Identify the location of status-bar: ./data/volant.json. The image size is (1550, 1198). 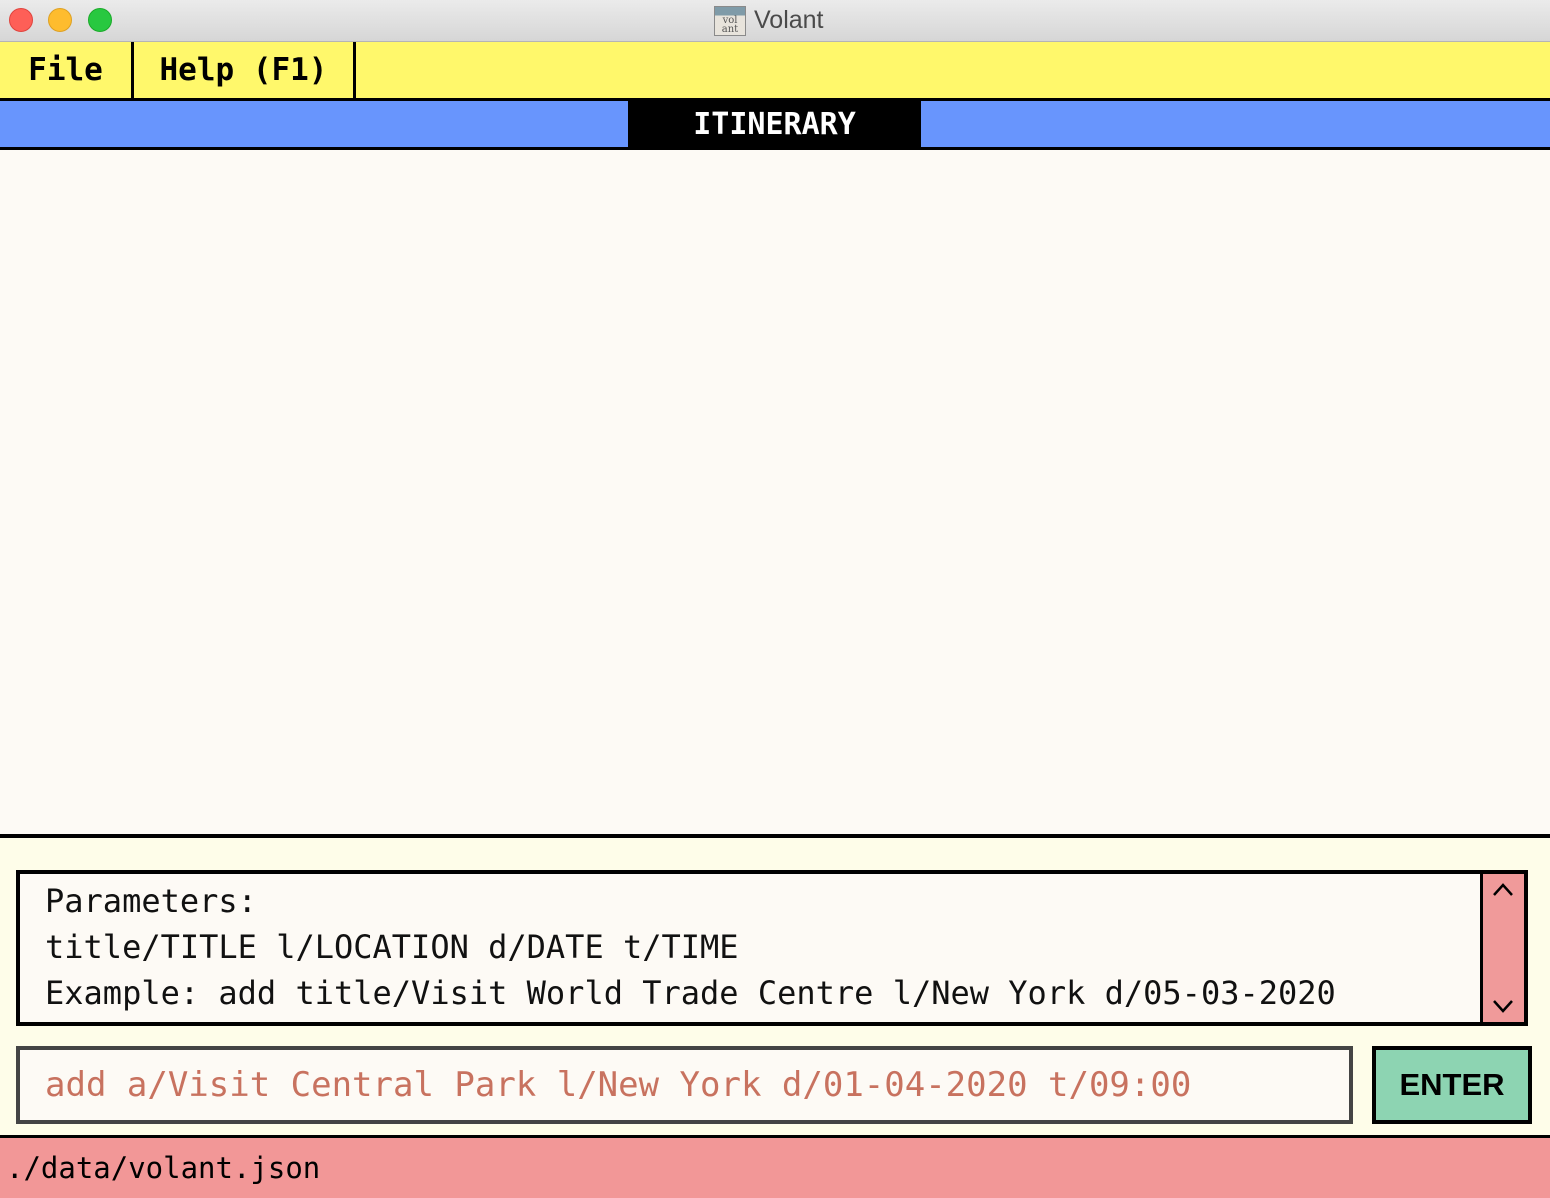
(775, 1166).